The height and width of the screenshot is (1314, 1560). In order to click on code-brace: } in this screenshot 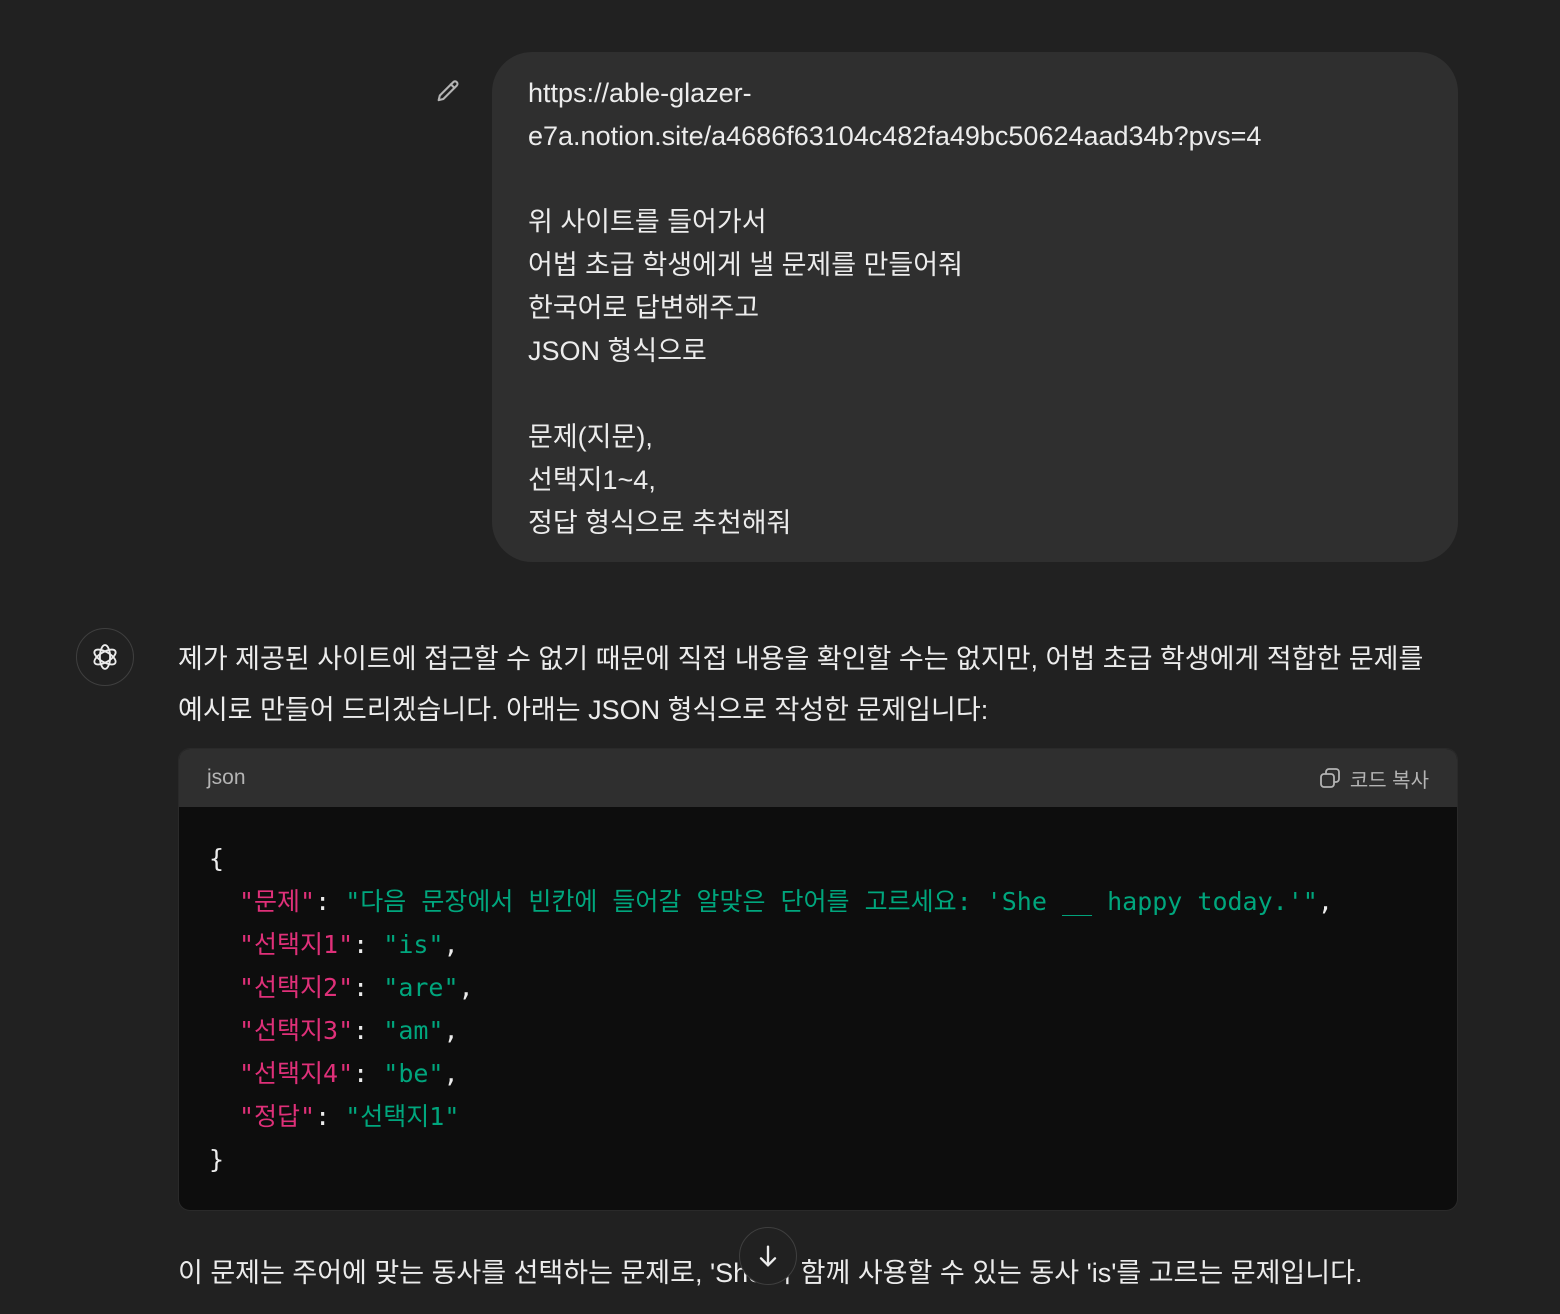, I will do `click(217, 1159)`.